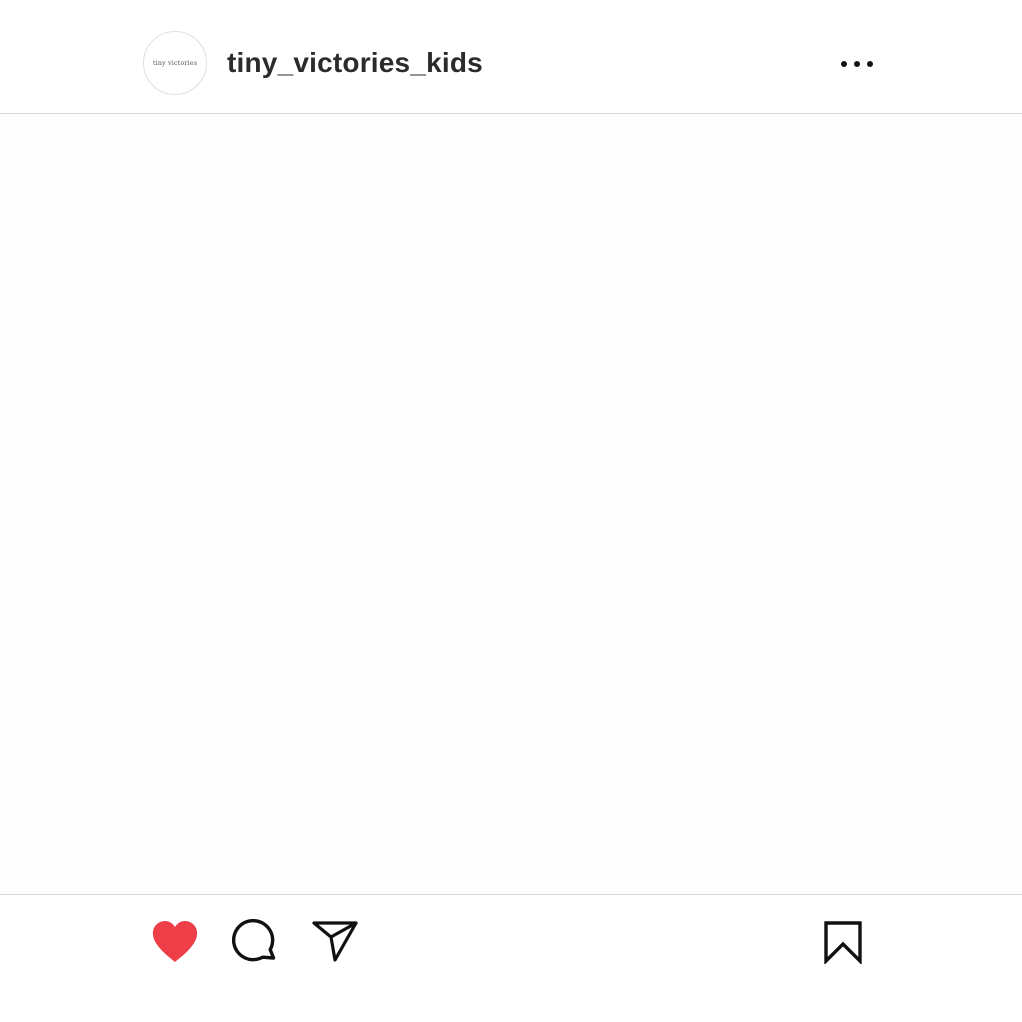 Image resolution: width=1022 pixels, height=1022 pixels. I want to click on post-header: tiny victories tiny_victories_kids, so click(511, 57).